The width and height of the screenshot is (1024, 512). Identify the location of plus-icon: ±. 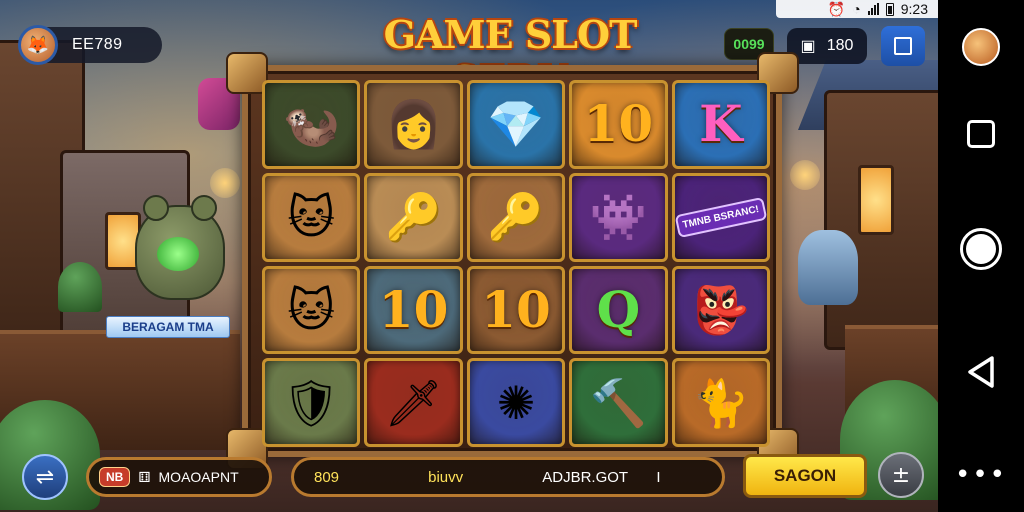
(901, 475).